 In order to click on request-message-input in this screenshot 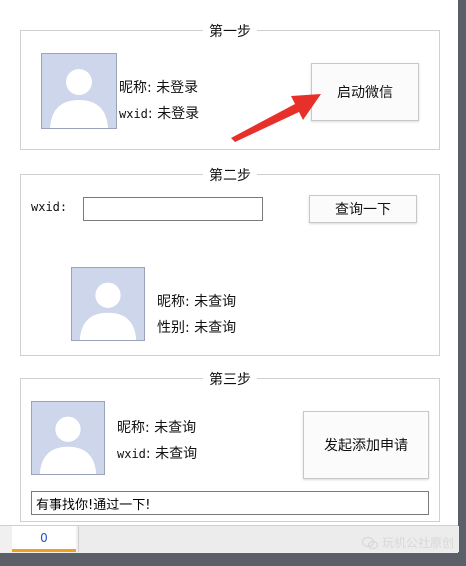, I will do `click(230, 503)`.